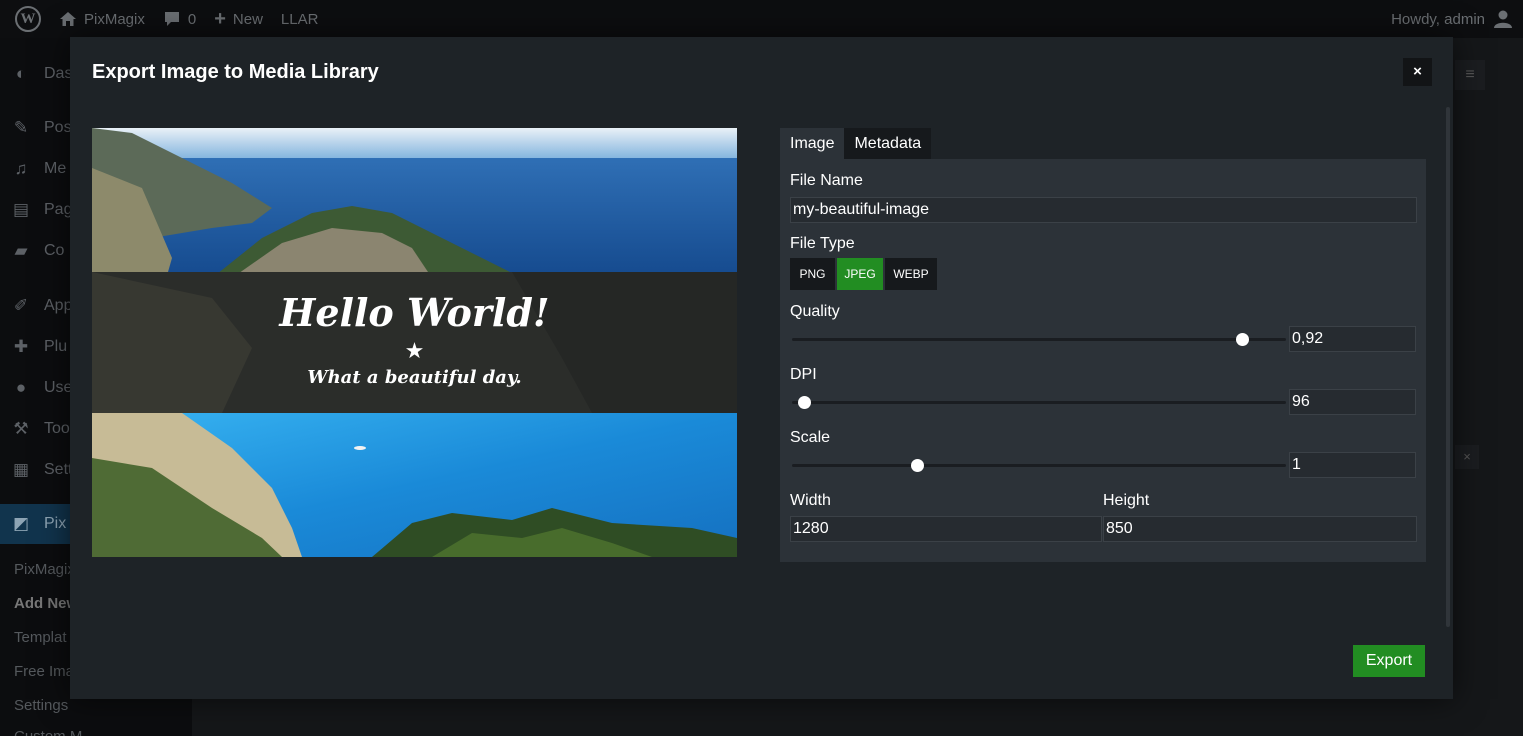 The width and height of the screenshot is (1523, 736). What do you see at coordinates (44, 569) in the screenshot?
I see `submenu-pixmagix: PixMagix` at bounding box center [44, 569].